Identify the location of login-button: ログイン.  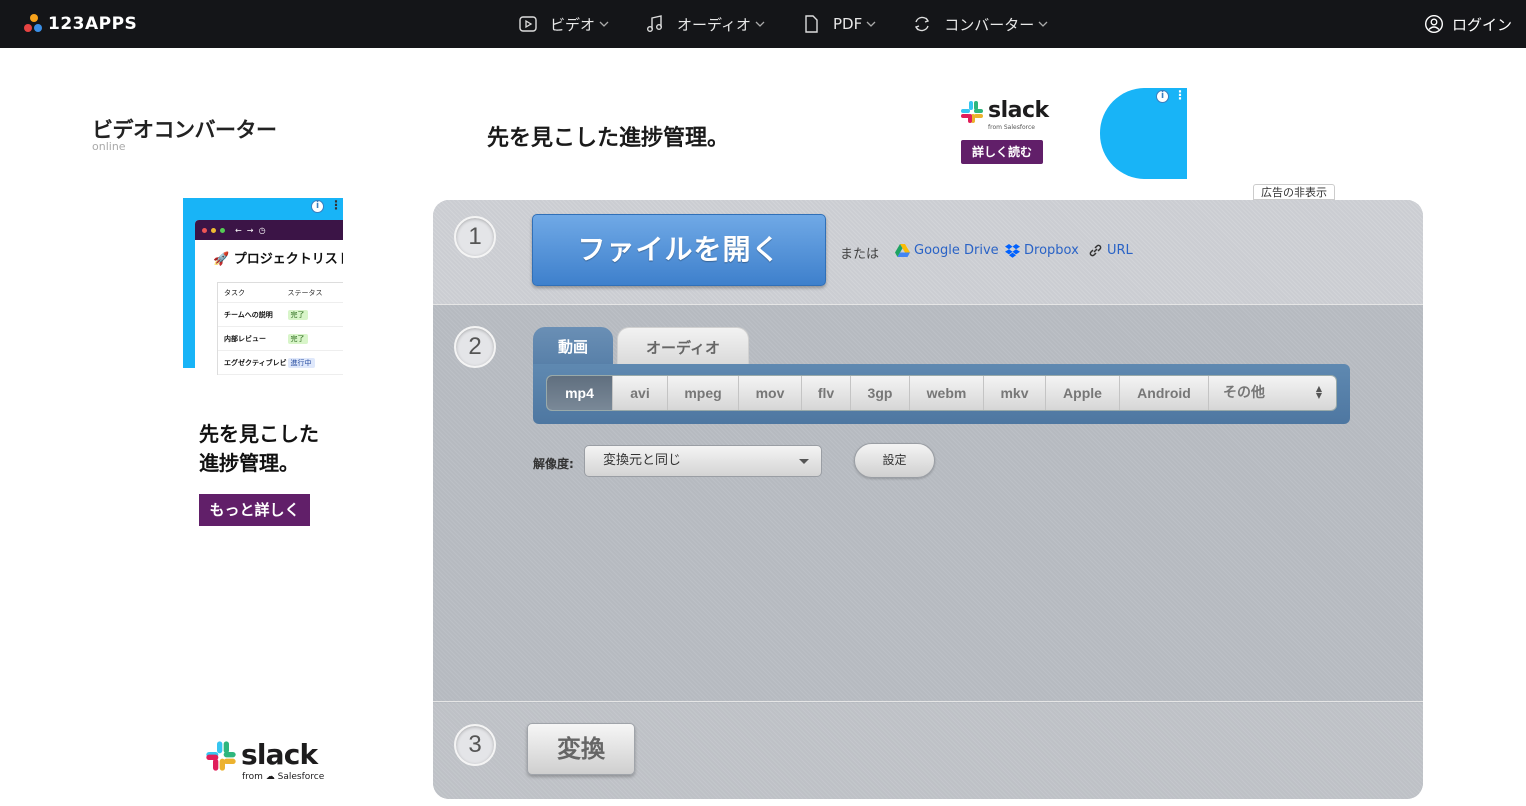
(1468, 24).